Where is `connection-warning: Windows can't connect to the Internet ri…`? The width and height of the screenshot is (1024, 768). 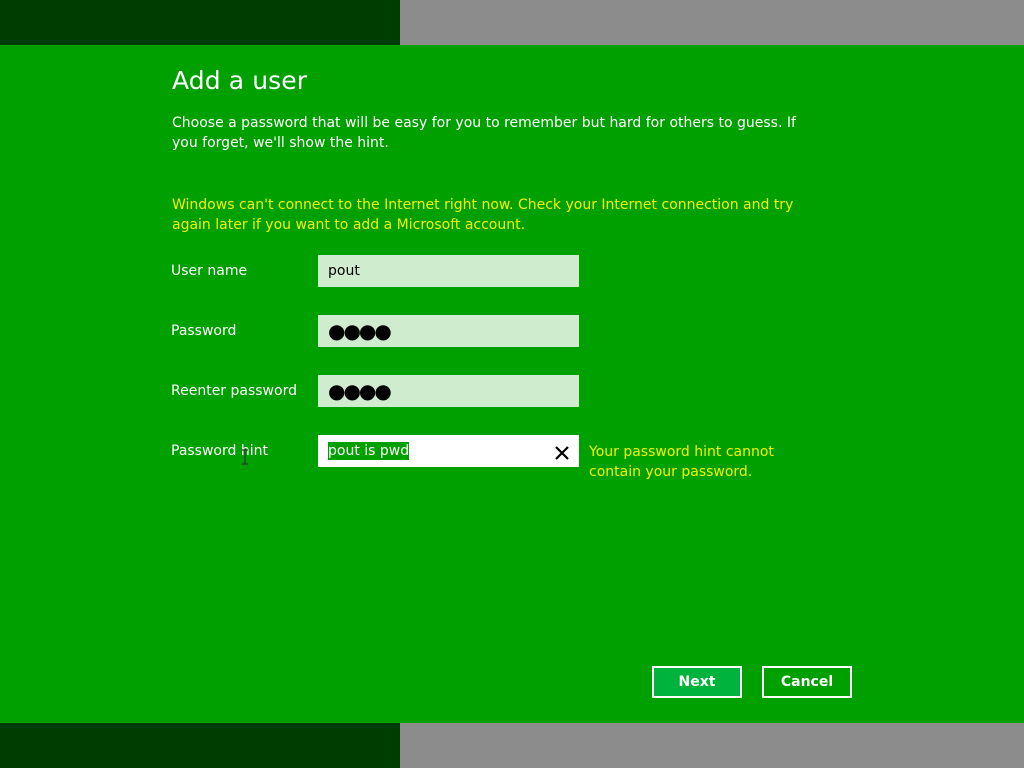 connection-warning: Windows can't connect to the Internet ri… is located at coordinates (483, 215).